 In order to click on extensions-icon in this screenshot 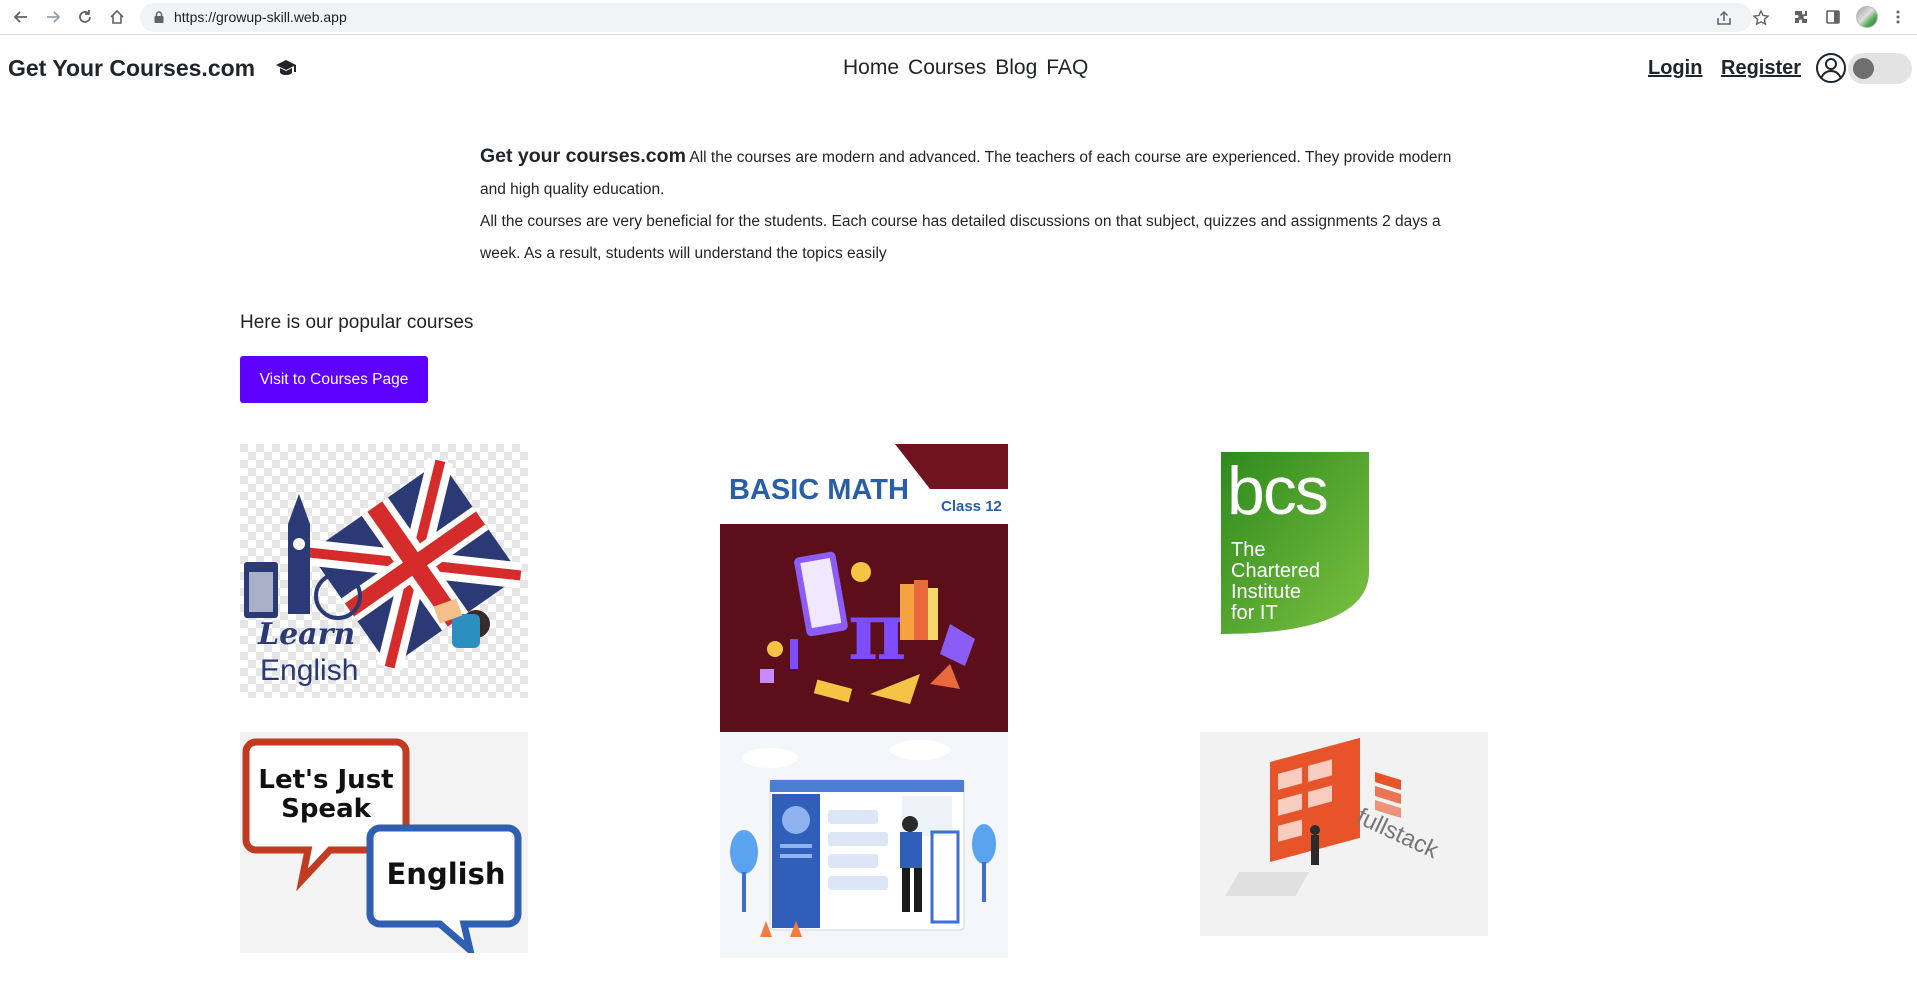, I will do `click(1801, 17)`.